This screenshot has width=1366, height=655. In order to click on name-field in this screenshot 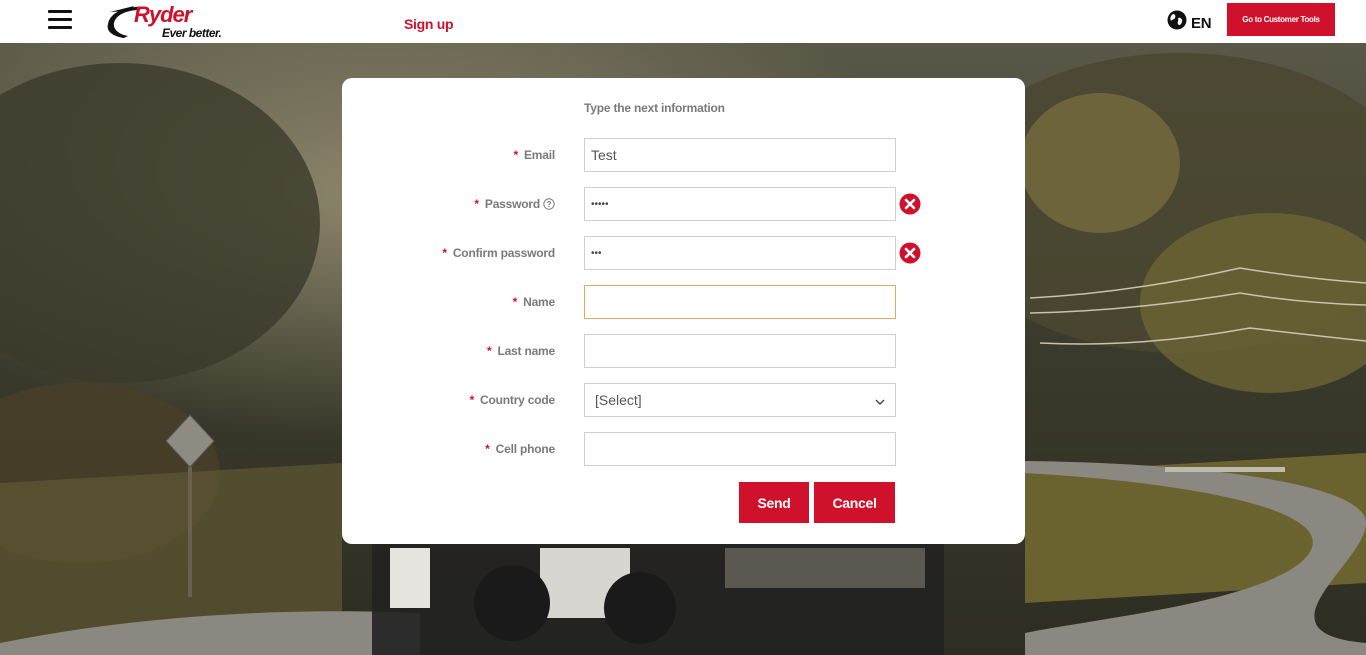, I will do `click(740, 302)`.